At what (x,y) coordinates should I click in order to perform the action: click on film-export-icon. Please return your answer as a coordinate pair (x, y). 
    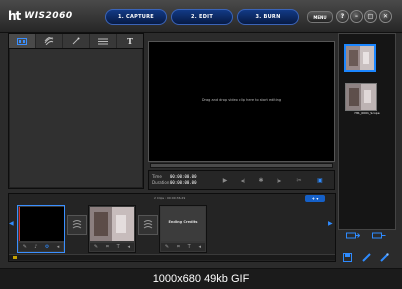
    Looking at the image, I should click on (379, 235).